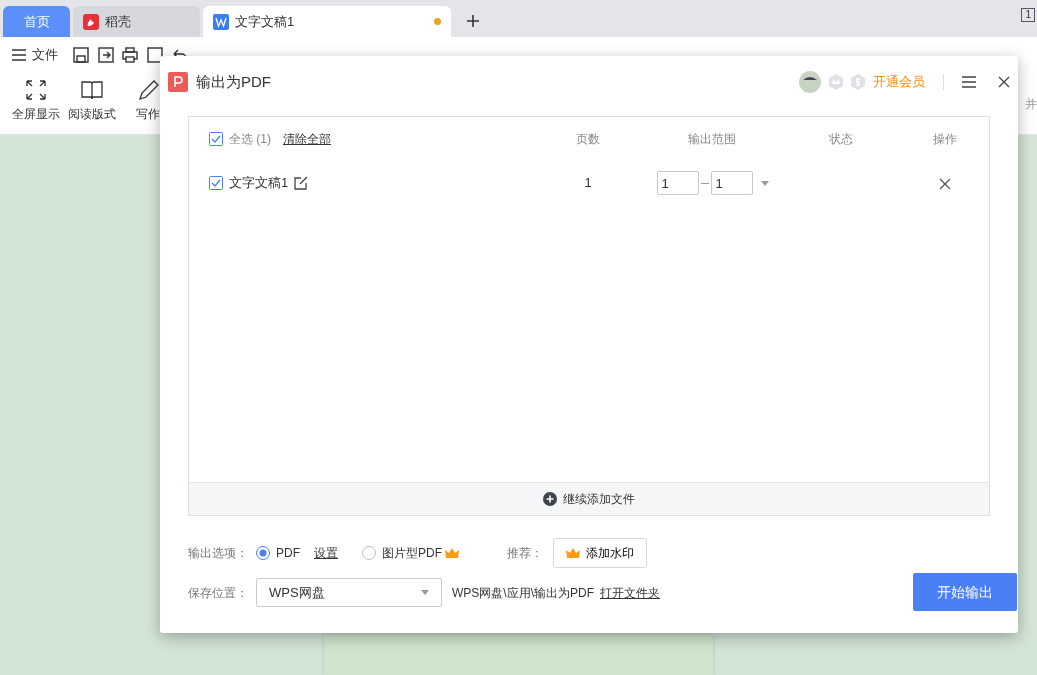  I want to click on ribbon-button: 阅读版式, so click(92, 98).